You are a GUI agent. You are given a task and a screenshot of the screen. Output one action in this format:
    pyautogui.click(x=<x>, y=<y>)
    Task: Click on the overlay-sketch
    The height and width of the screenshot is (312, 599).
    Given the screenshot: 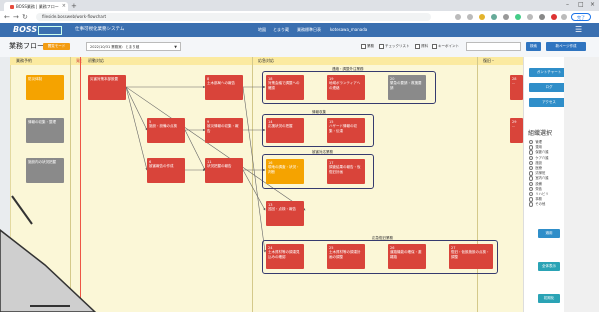 What is the action you would take?
    pyautogui.click(x=48, y=253)
    